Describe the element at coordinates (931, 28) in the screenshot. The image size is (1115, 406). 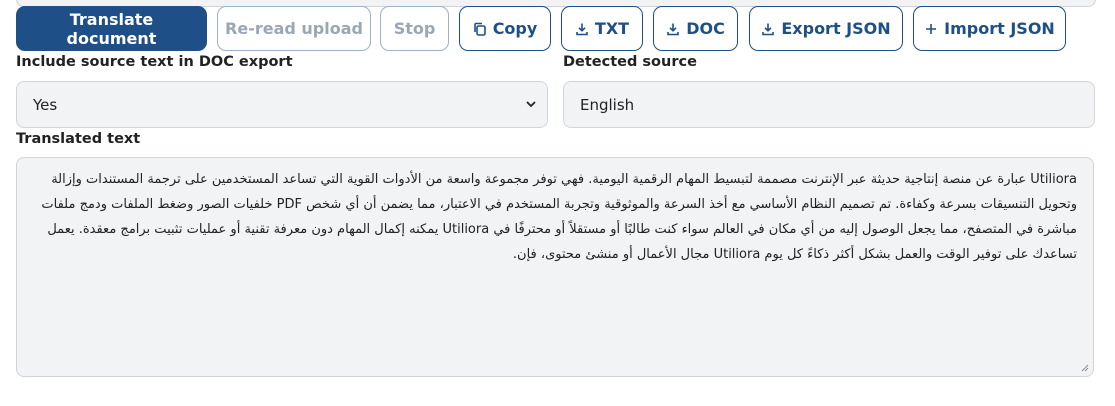
I see `plus-icon` at that location.